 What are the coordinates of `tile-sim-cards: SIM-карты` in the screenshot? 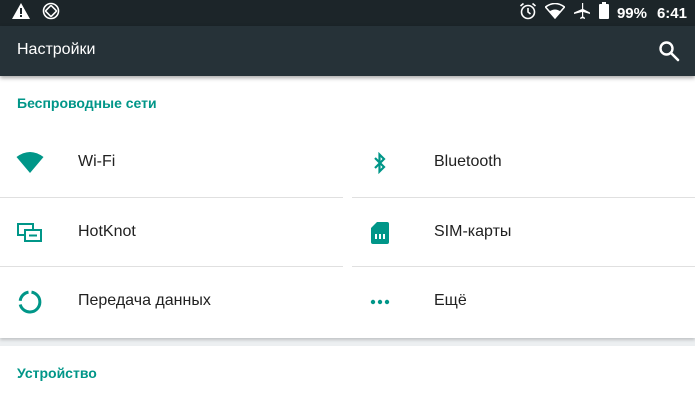 It's located at (523, 232).